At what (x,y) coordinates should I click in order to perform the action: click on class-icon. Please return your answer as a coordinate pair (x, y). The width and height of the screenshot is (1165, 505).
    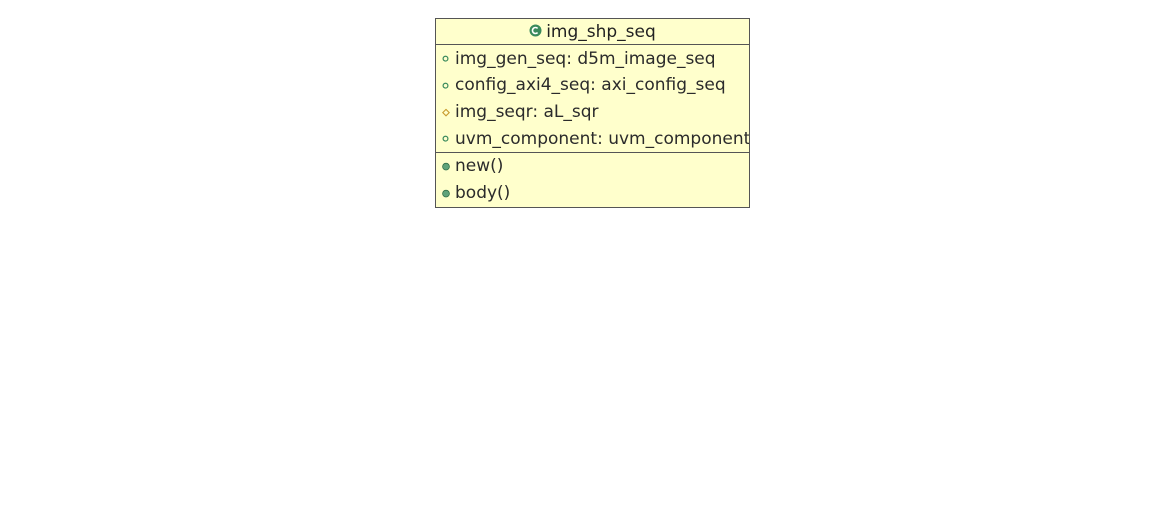
    Looking at the image, I should click on (535, 30).